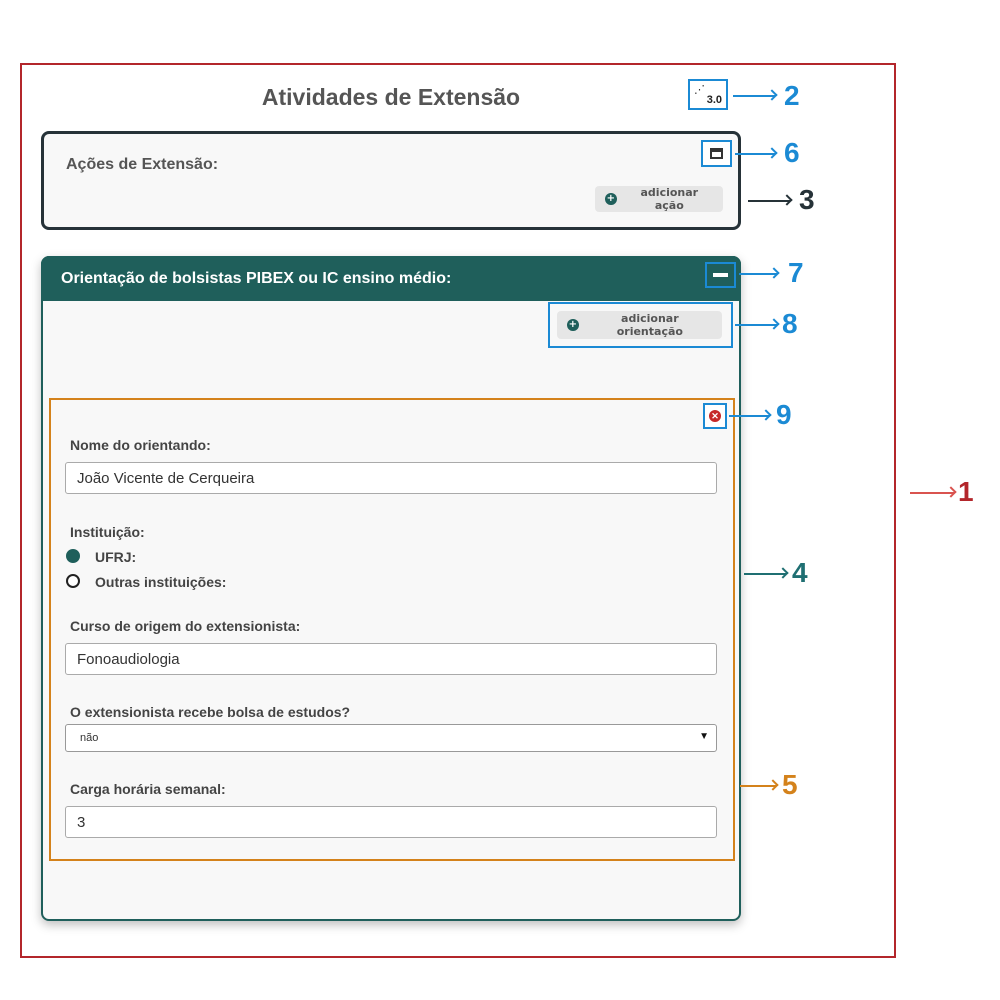  What do you see at coordinates (391, 738) in the screenshot?
I see `bolsa-select: não ▼` at bounding box center [391, 738].